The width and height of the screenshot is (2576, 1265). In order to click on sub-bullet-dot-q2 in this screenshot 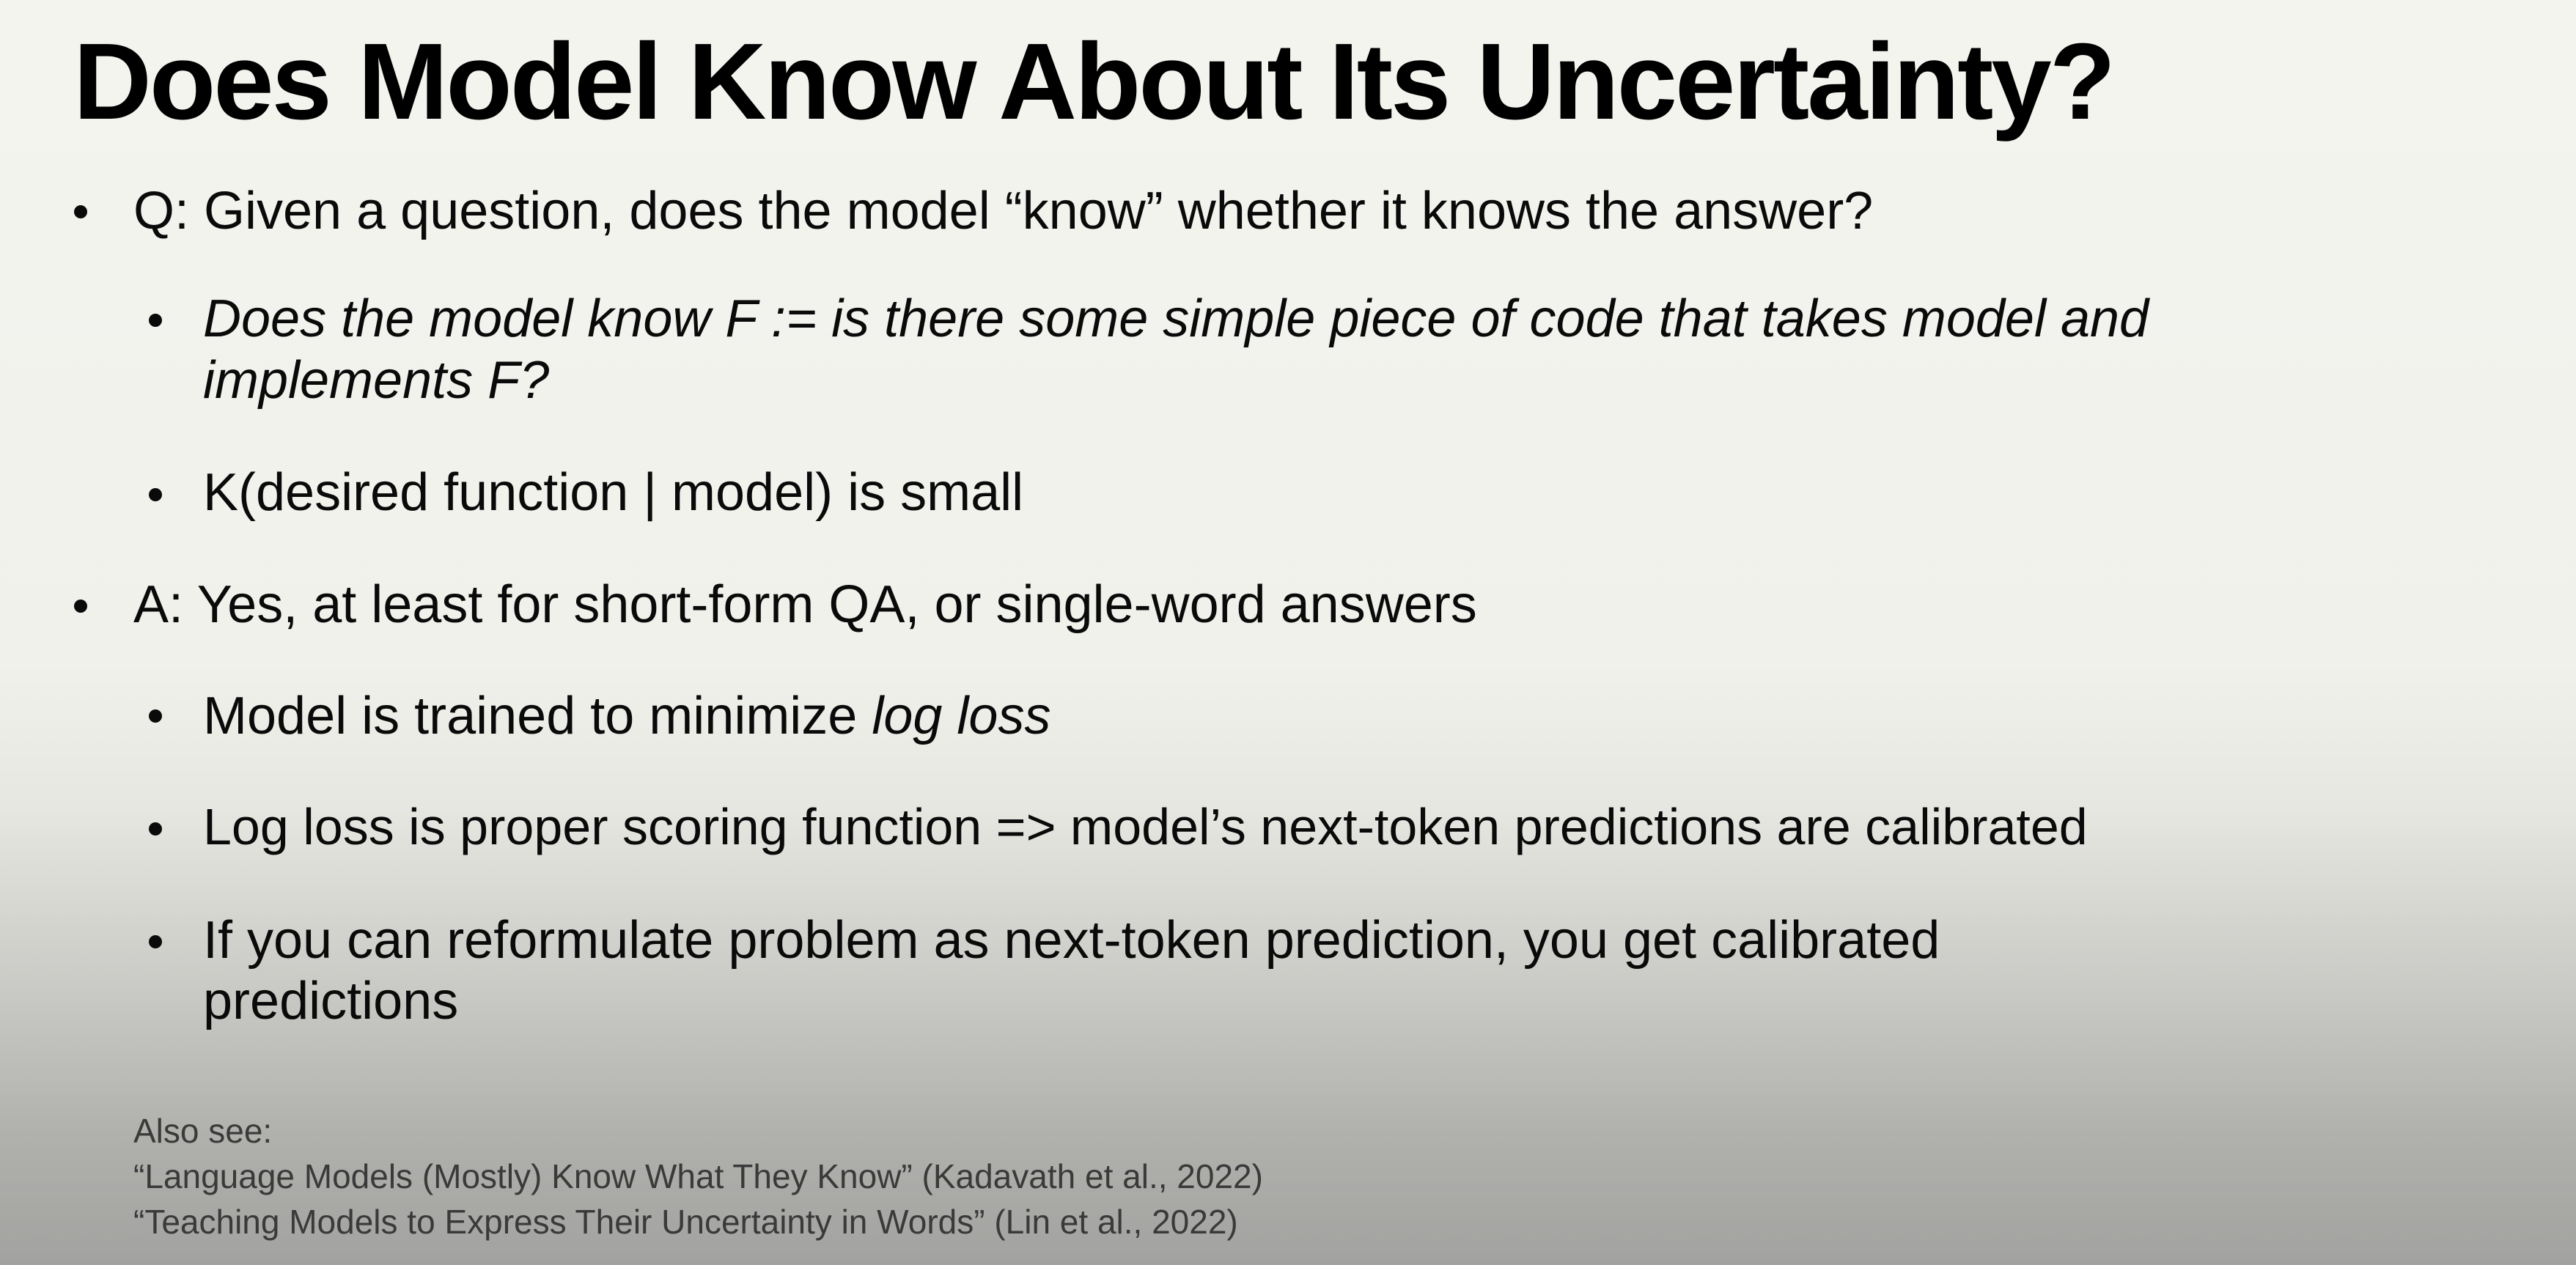, I will do `click(155, 494)`.